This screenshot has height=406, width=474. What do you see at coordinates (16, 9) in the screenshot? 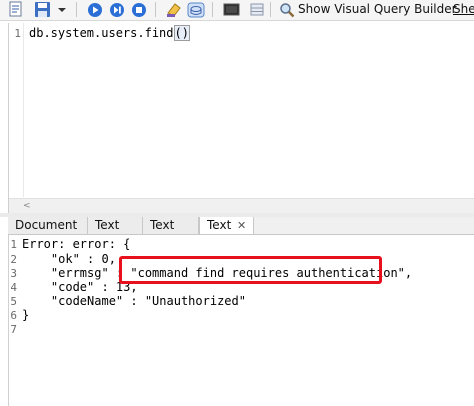
I see `editor-icon` at bounding box center [16, 9].